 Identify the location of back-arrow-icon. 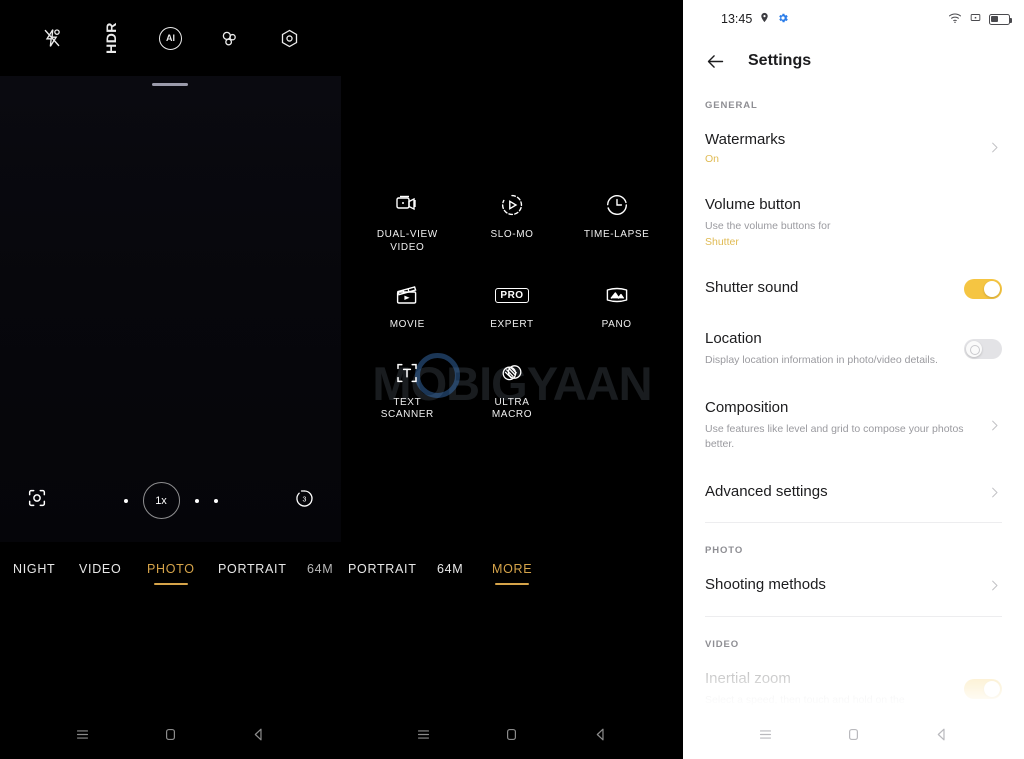
(715, 61).